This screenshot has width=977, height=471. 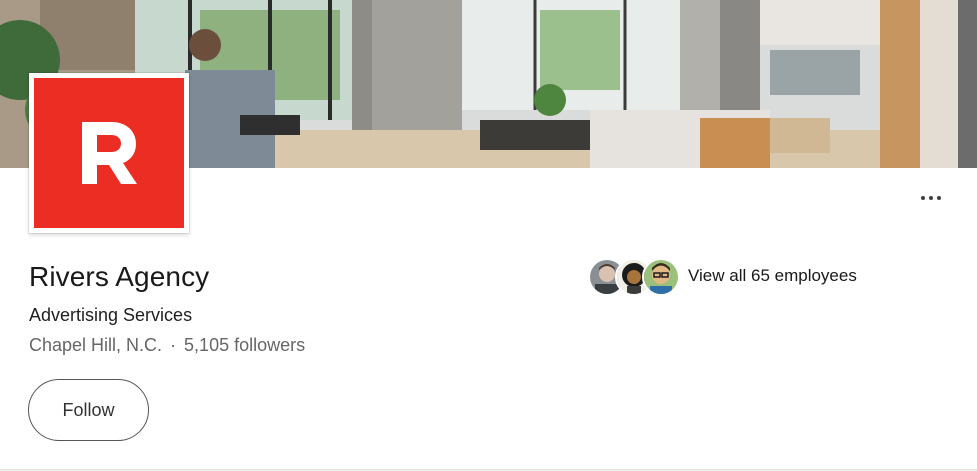 I want to click on follow-button: Follow, so click(x=88, y=410).